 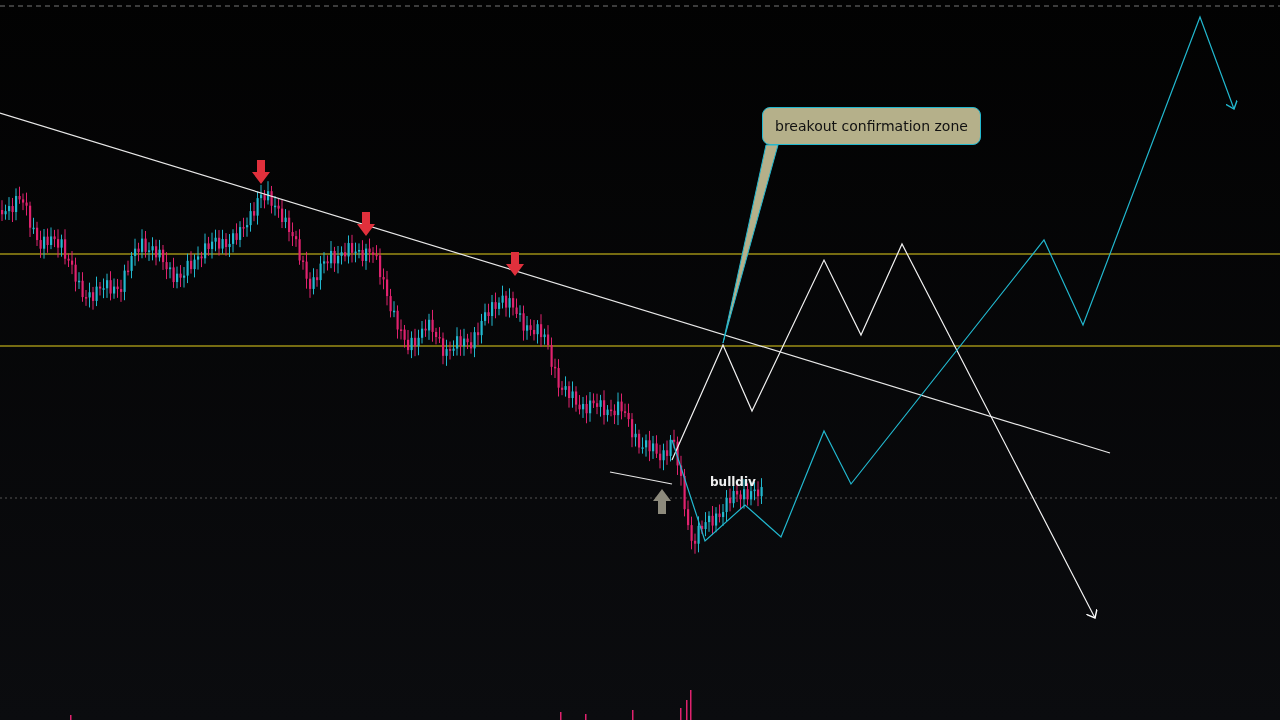 What do you see at coordinates (871, 126) in the screenshot?
I see `callout-label: breakout confirmation zone` at bounding box center [871, 126].